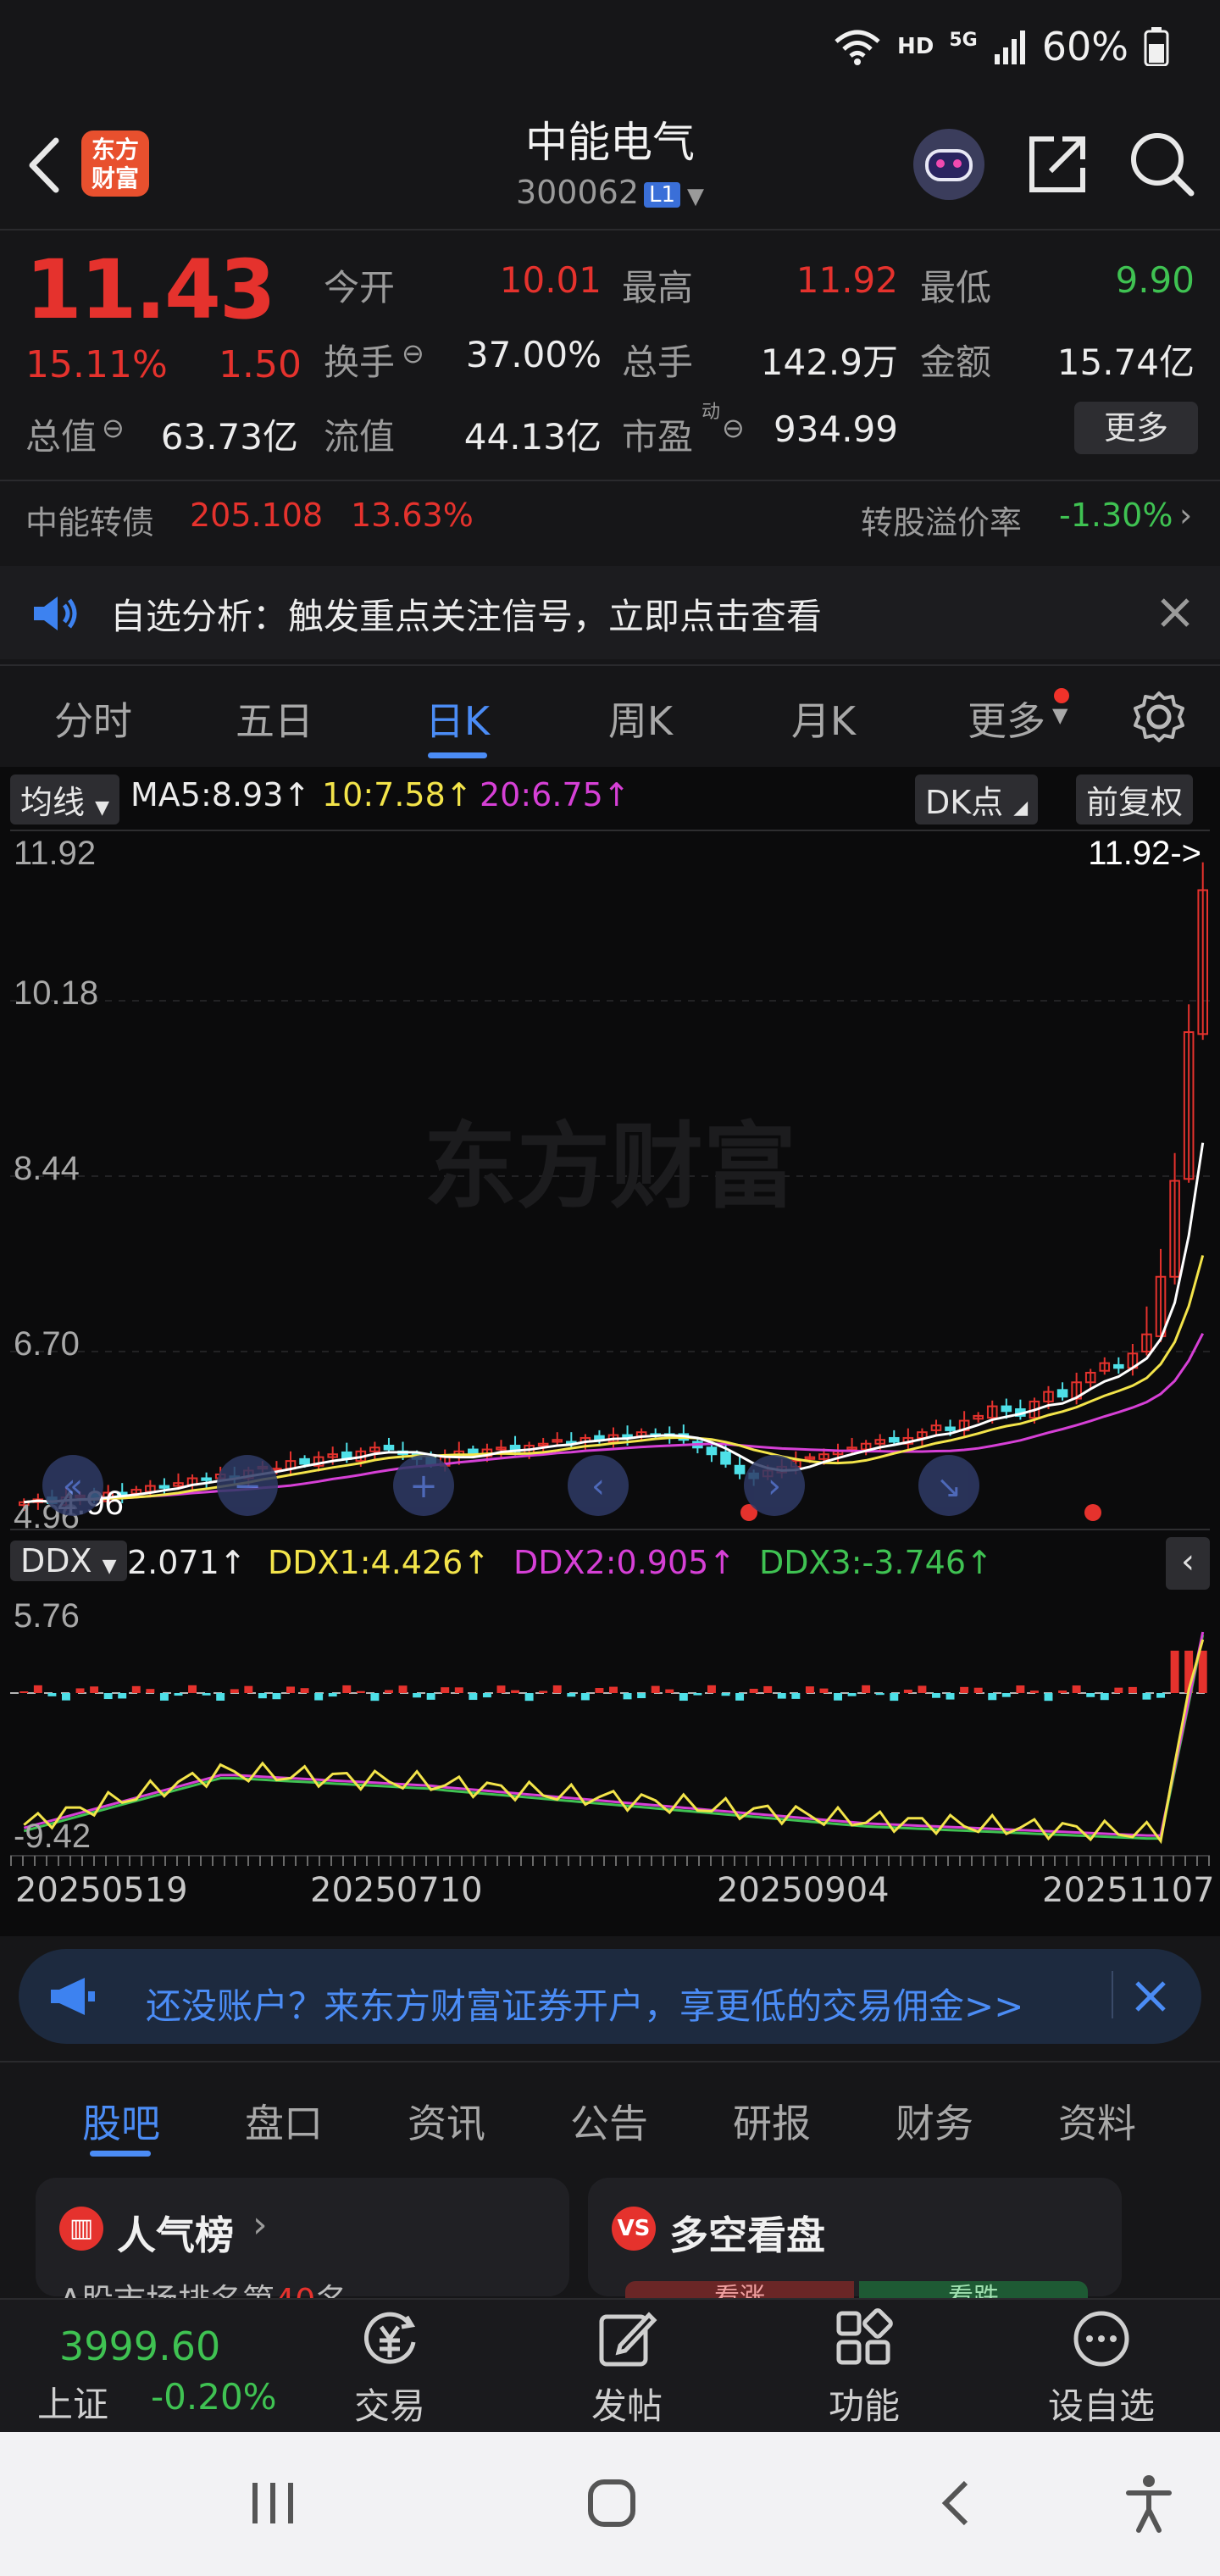 This screenshot has width=1220, height=2576. I want to click on candle-body, so click(206, 1479).